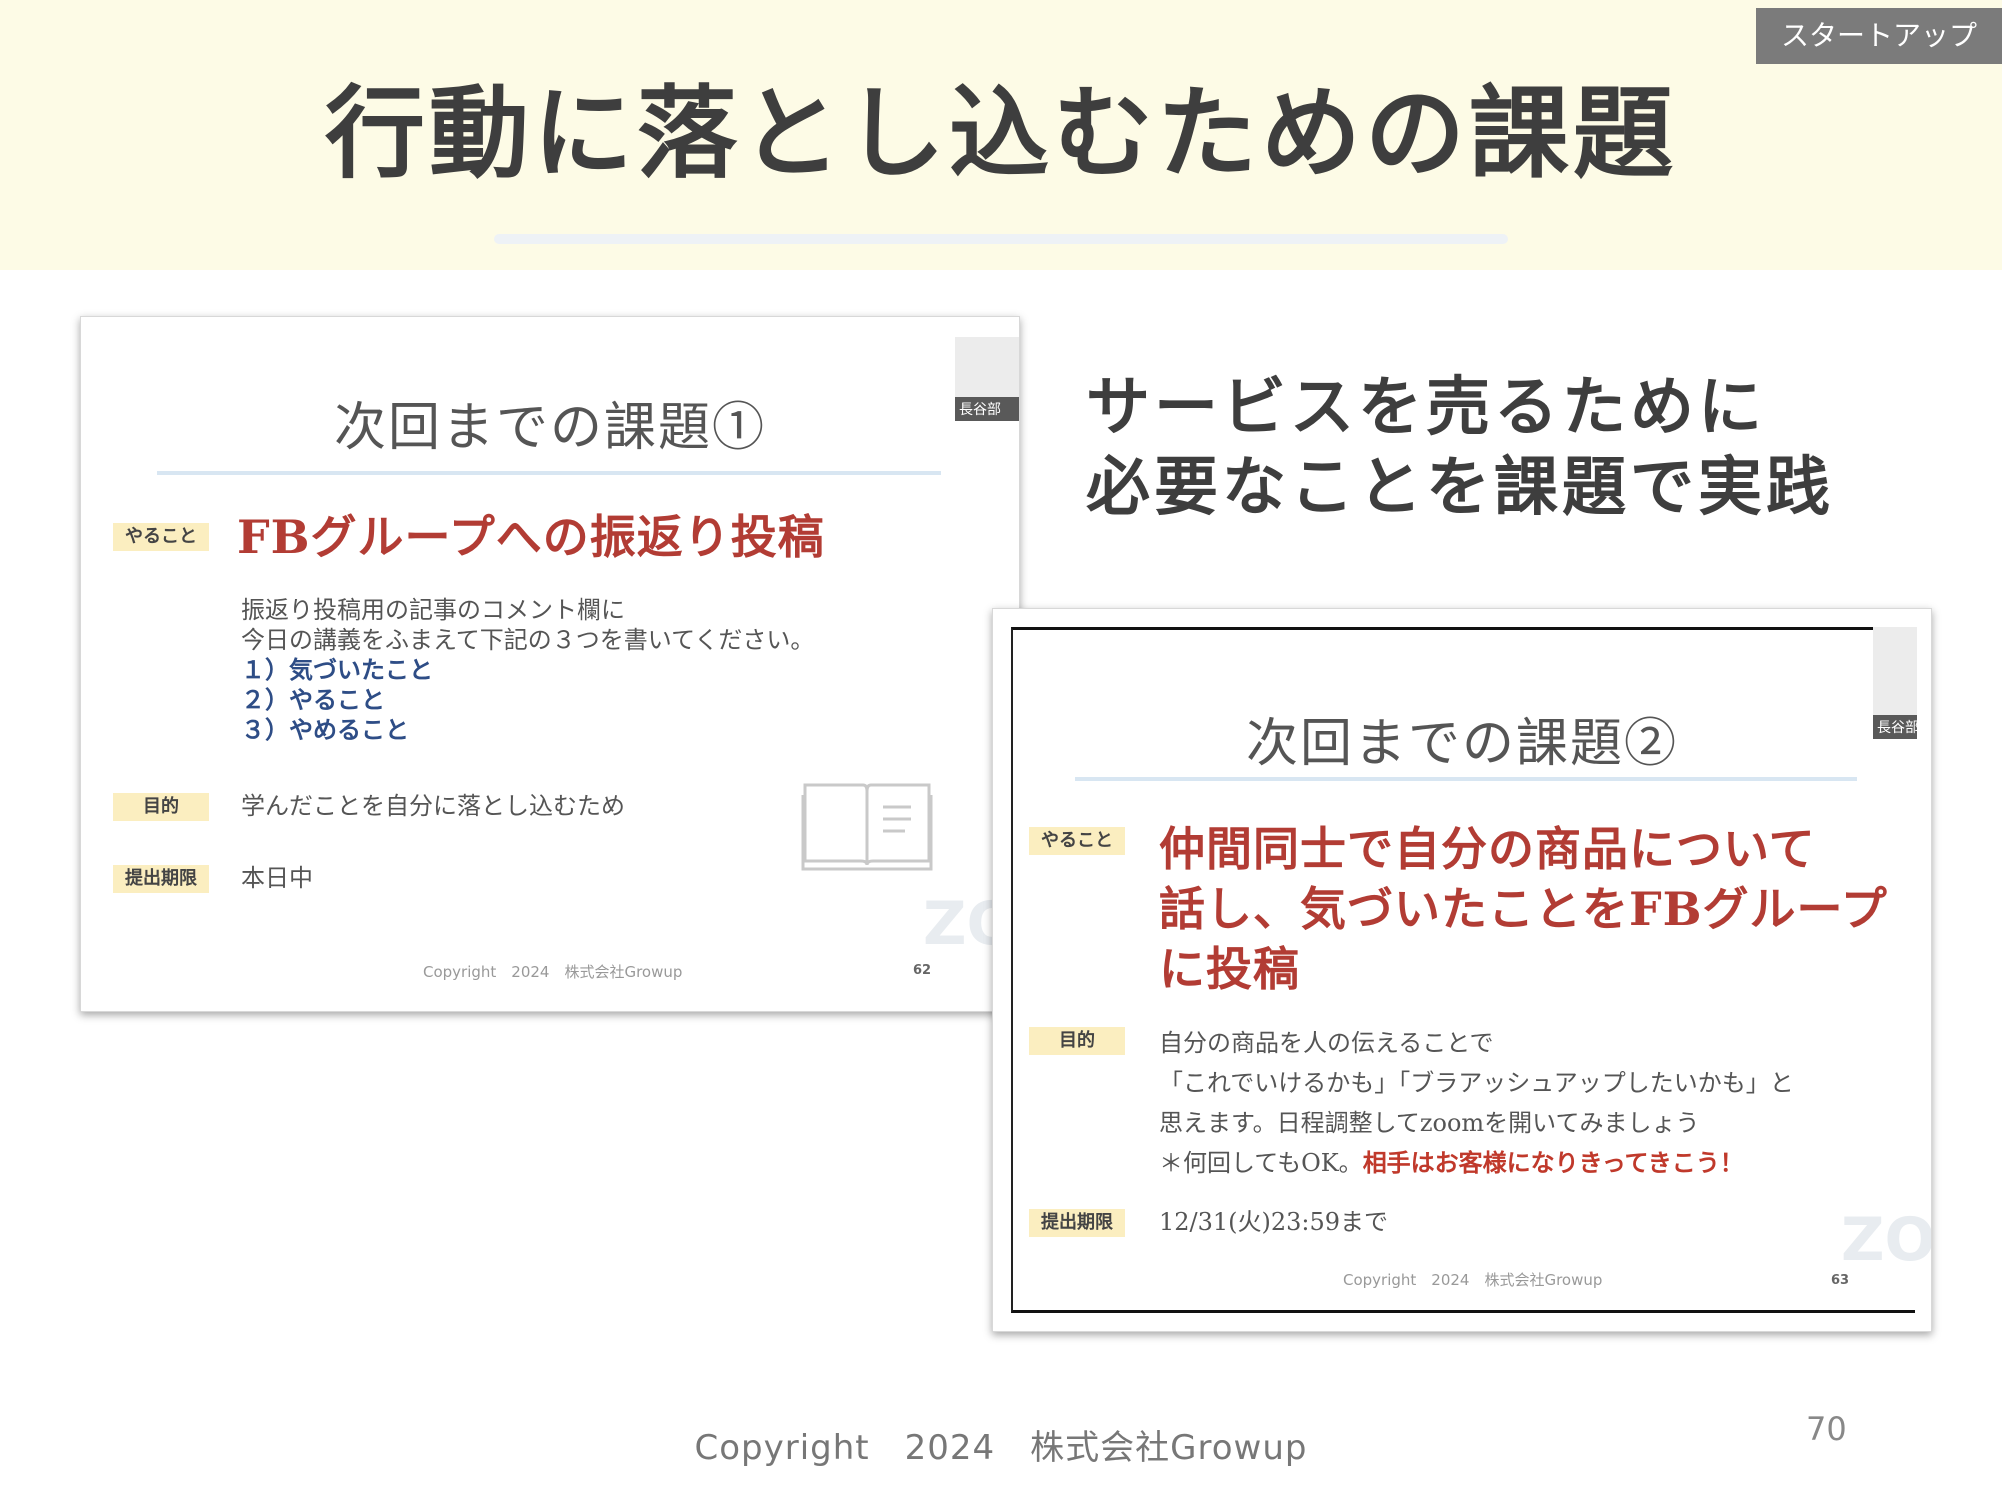 Image resolution: width=2002 pixels, height=1502 pixels. Describe the element at coordinates (1460, 487) in the screenshot. I see `section-heading-line-2: 必要なことを課題で実践` at that location.